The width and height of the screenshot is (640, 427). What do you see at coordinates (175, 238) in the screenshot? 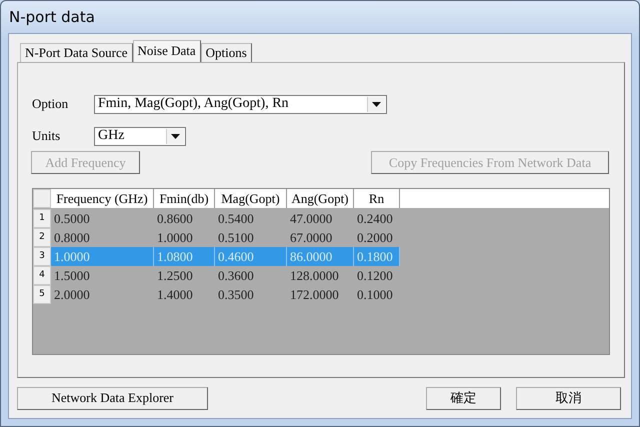
I see `table-cell-text: 1.0000` at bounding box center [175, 238].